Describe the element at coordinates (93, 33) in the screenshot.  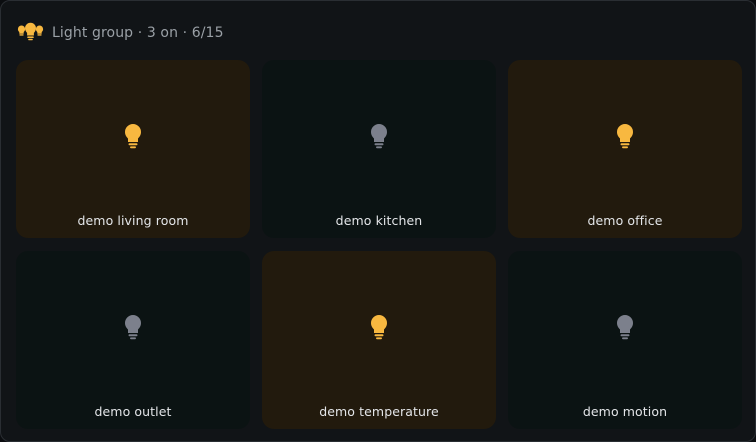
I see `group-title: Light group` at that location.